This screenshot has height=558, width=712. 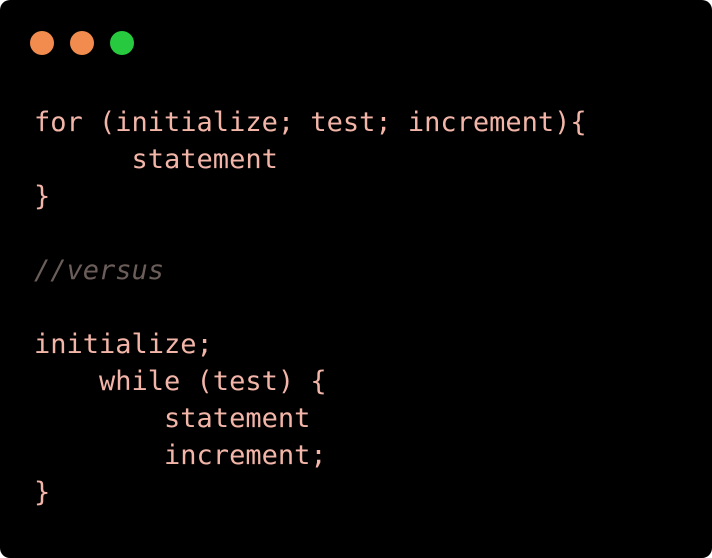 What do you see at coordinates (42, 43) in the screenshot?
I see `close-control` at bounding box center [42, 43].